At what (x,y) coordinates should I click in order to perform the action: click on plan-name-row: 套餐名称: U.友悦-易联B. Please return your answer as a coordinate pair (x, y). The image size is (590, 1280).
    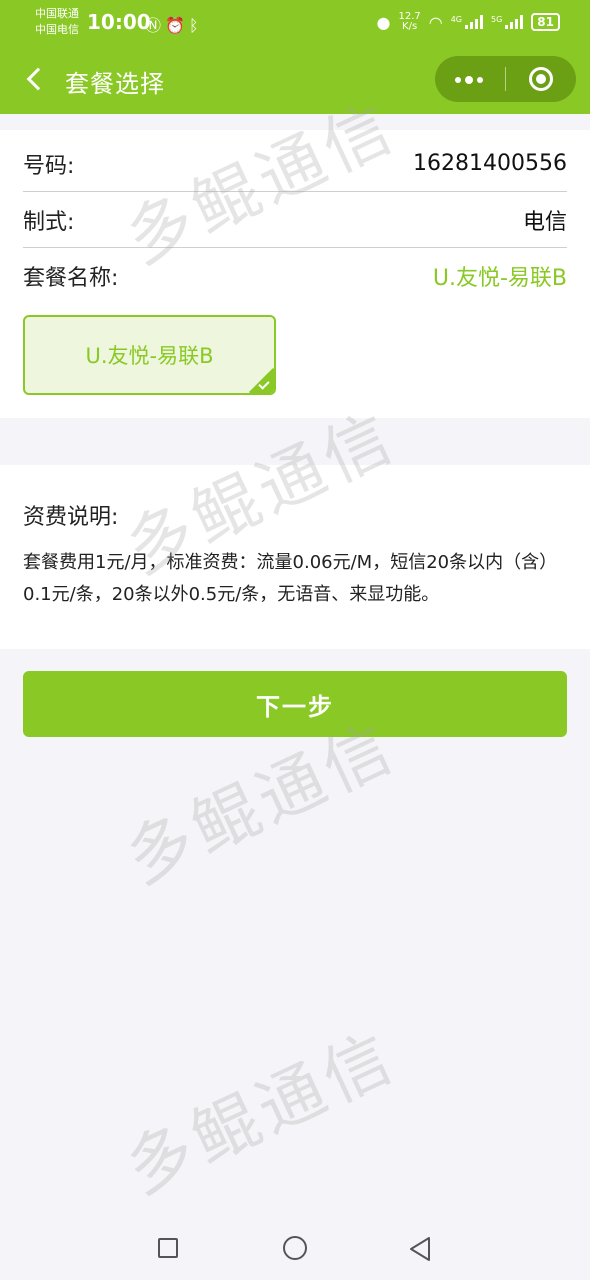
    Looking at the image, I should click on (295, 276).